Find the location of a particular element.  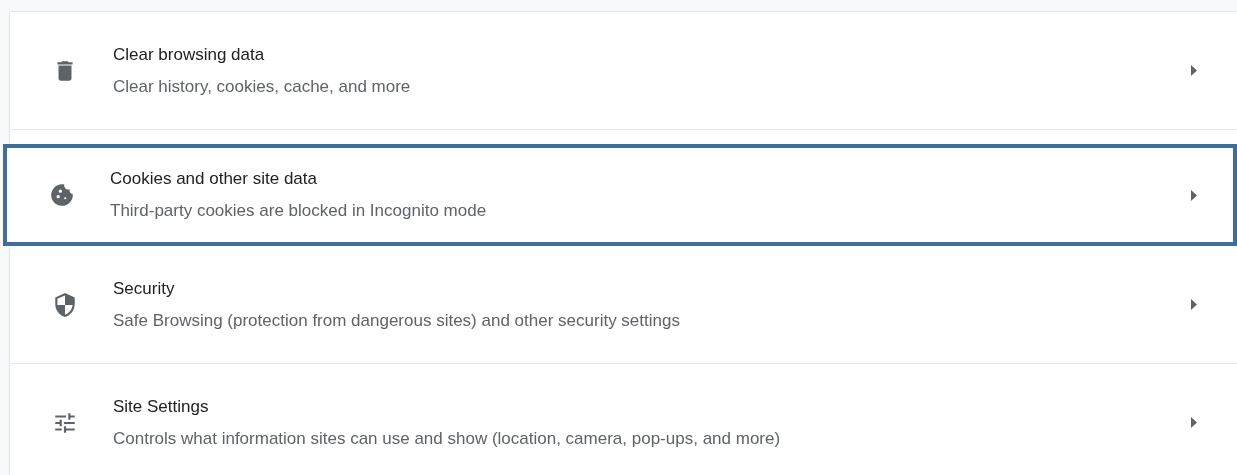

shield-icon is located at coordinates (65, 304).